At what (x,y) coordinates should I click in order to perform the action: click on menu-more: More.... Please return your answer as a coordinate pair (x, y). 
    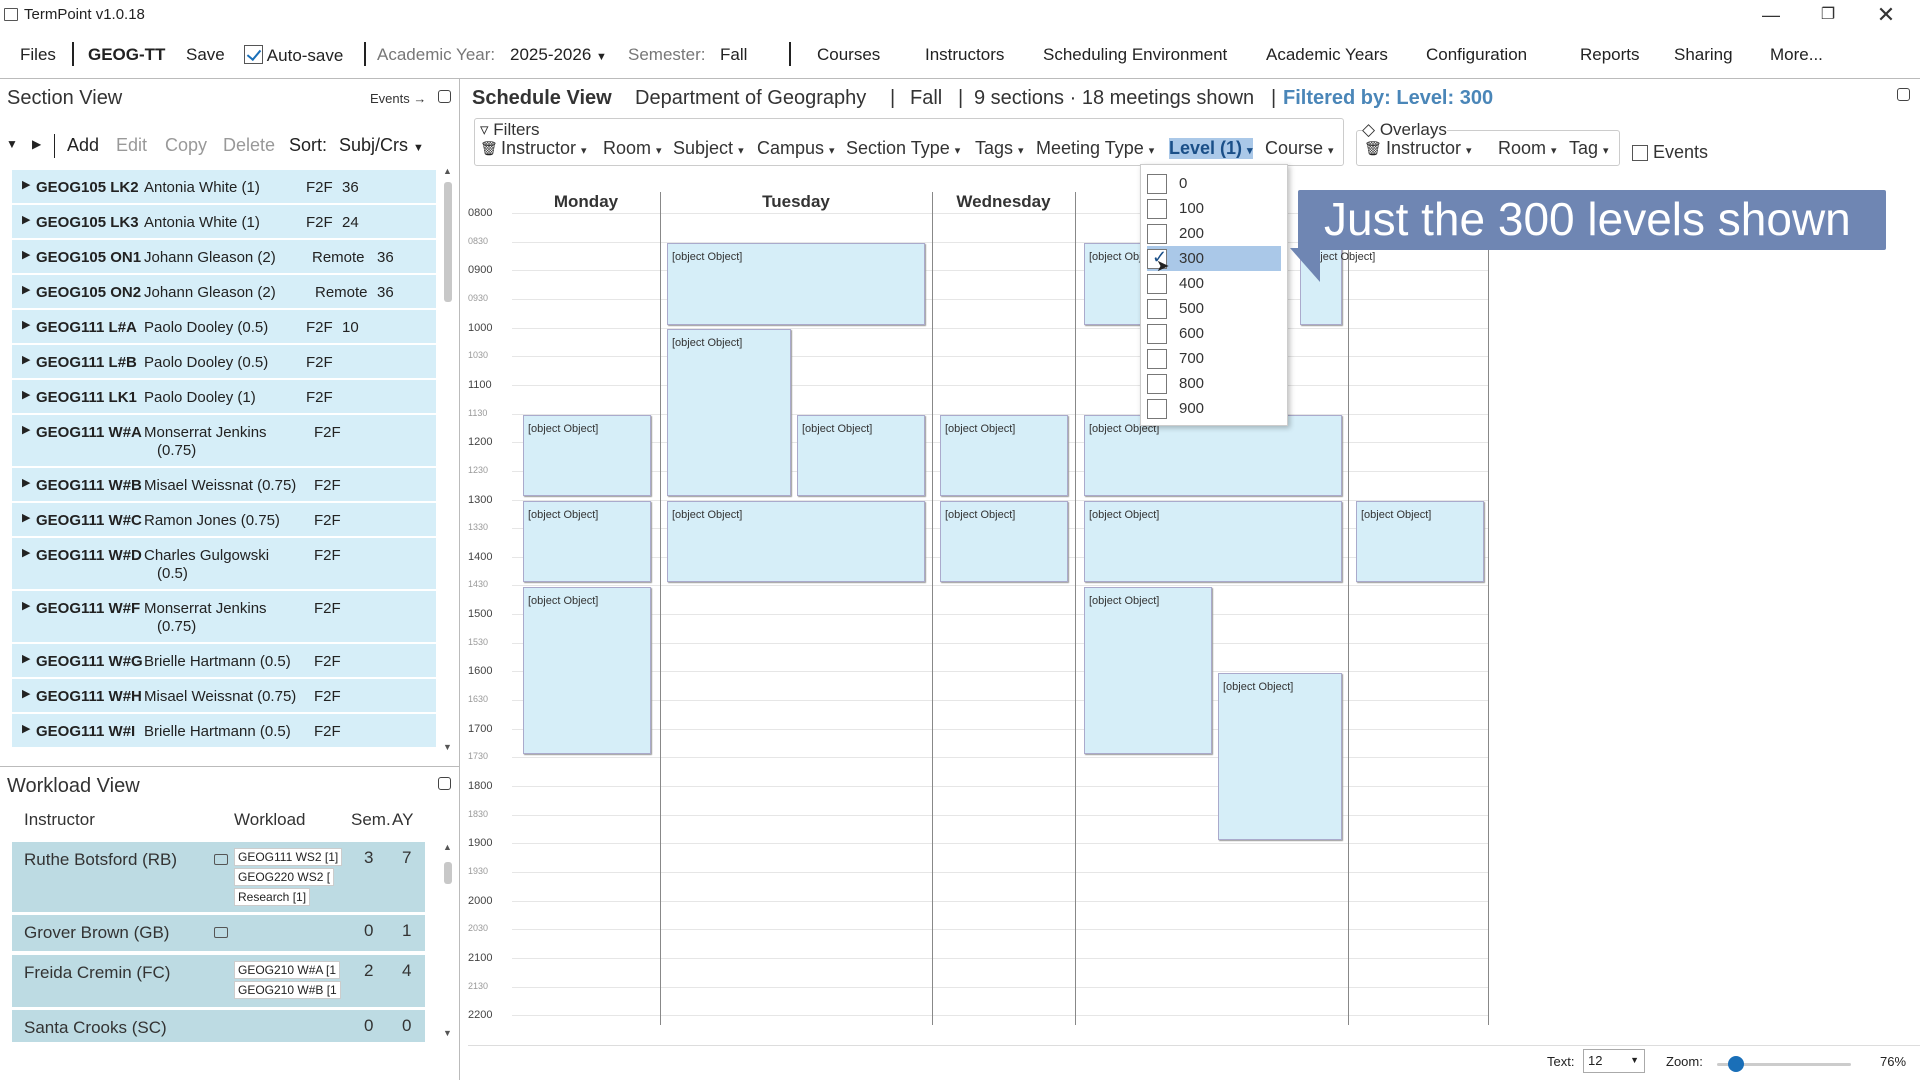
    Looking at the image, I should click on (1796, 55).